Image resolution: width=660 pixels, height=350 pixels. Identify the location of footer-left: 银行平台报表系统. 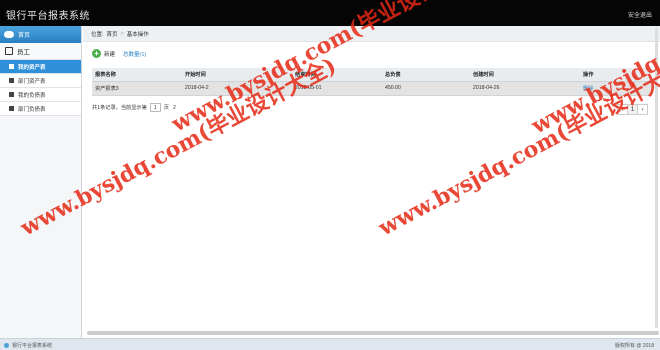
(28, 345).